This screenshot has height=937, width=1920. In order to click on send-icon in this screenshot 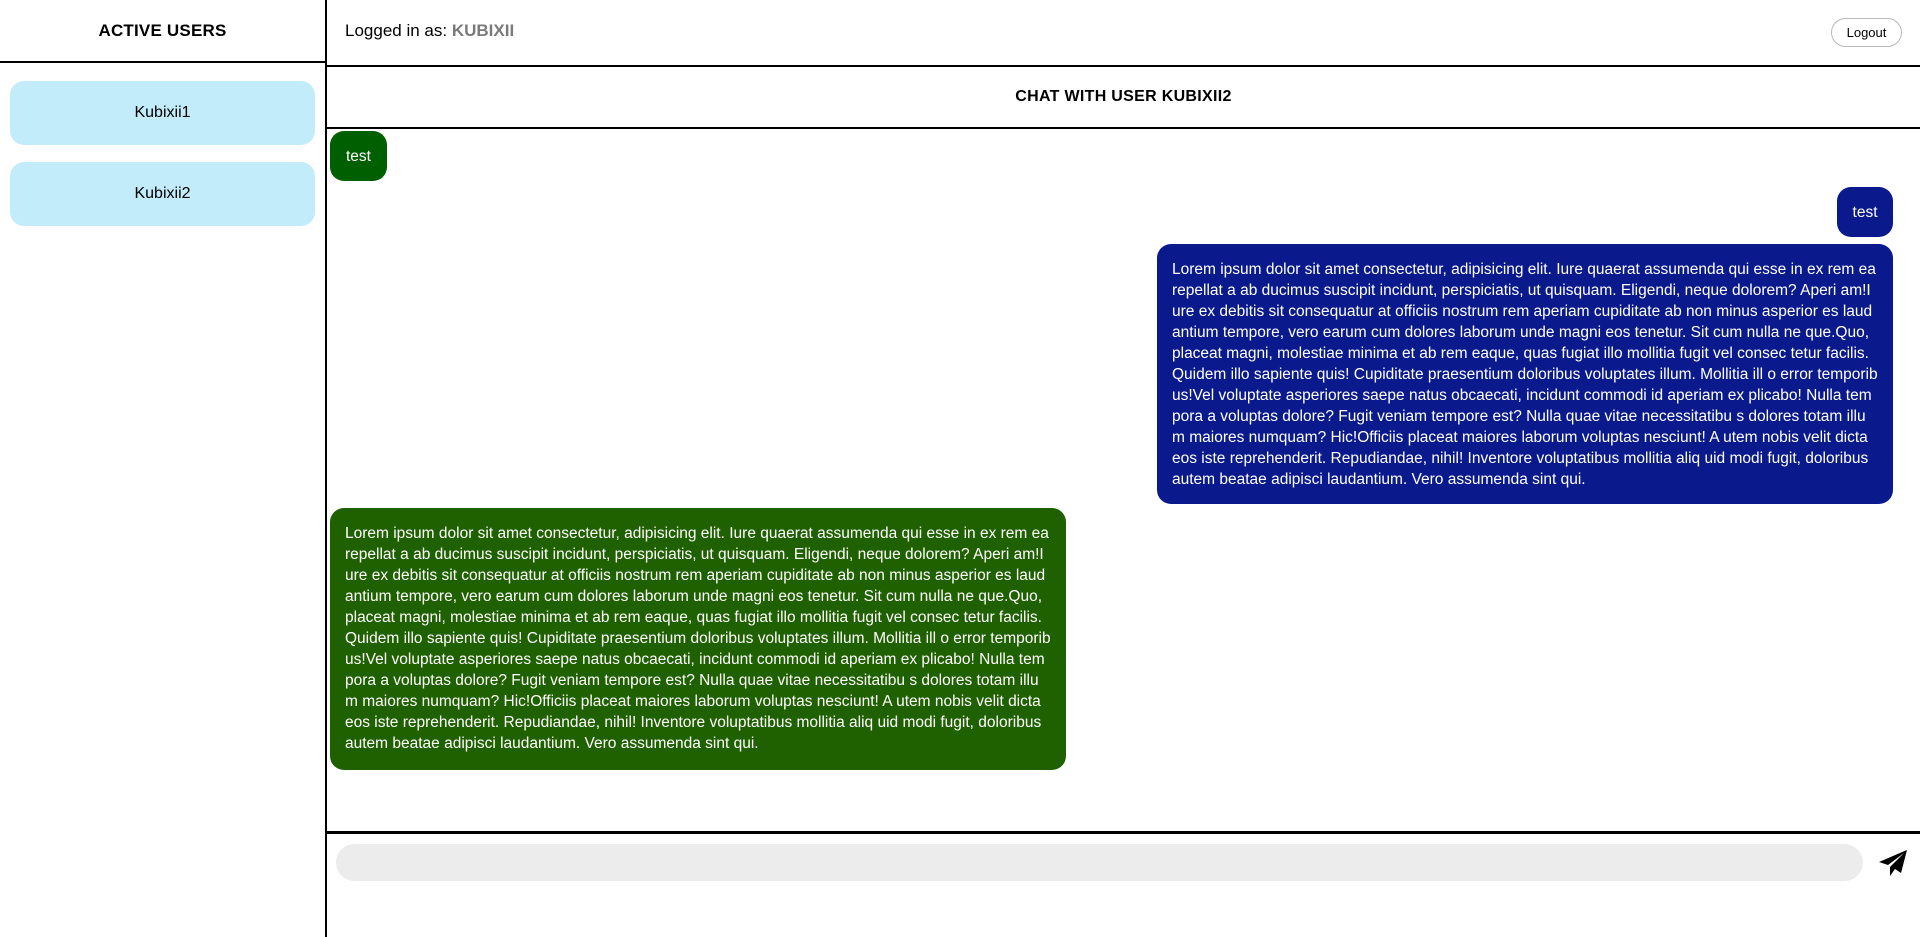, I will do `click(1893, 863)`.